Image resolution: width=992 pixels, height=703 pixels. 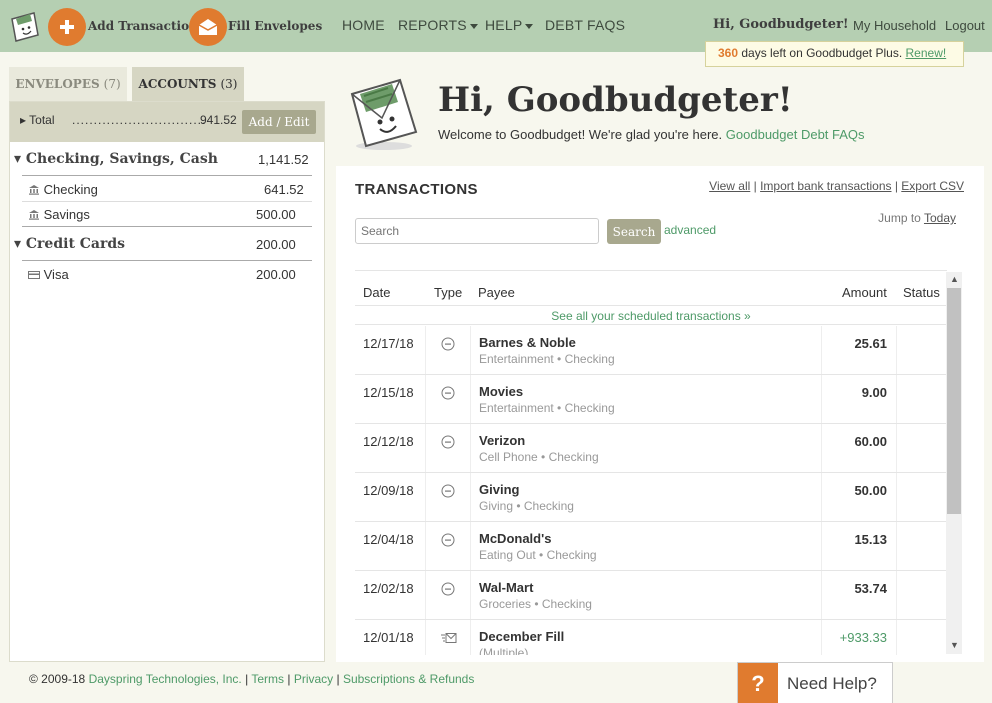 What do you see at coordinates (954, 279) in the screenshot?
I see `scroll-up-icon: ▲` at bounding box center [954, 279].